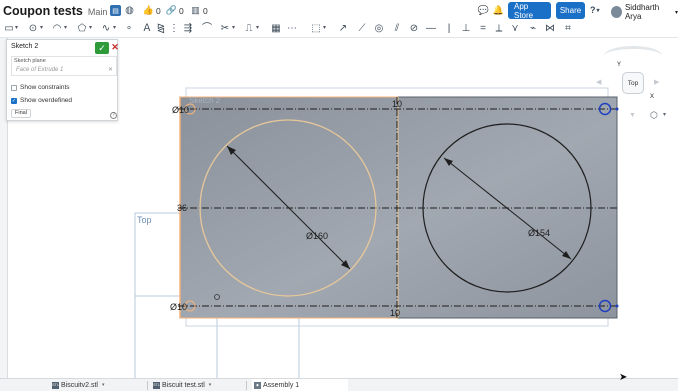 This screenshot has height=391, width=678. Describe the element at coordinates (257, 385) in the screenshot. I see `assembly-icon: ◆` at that location.